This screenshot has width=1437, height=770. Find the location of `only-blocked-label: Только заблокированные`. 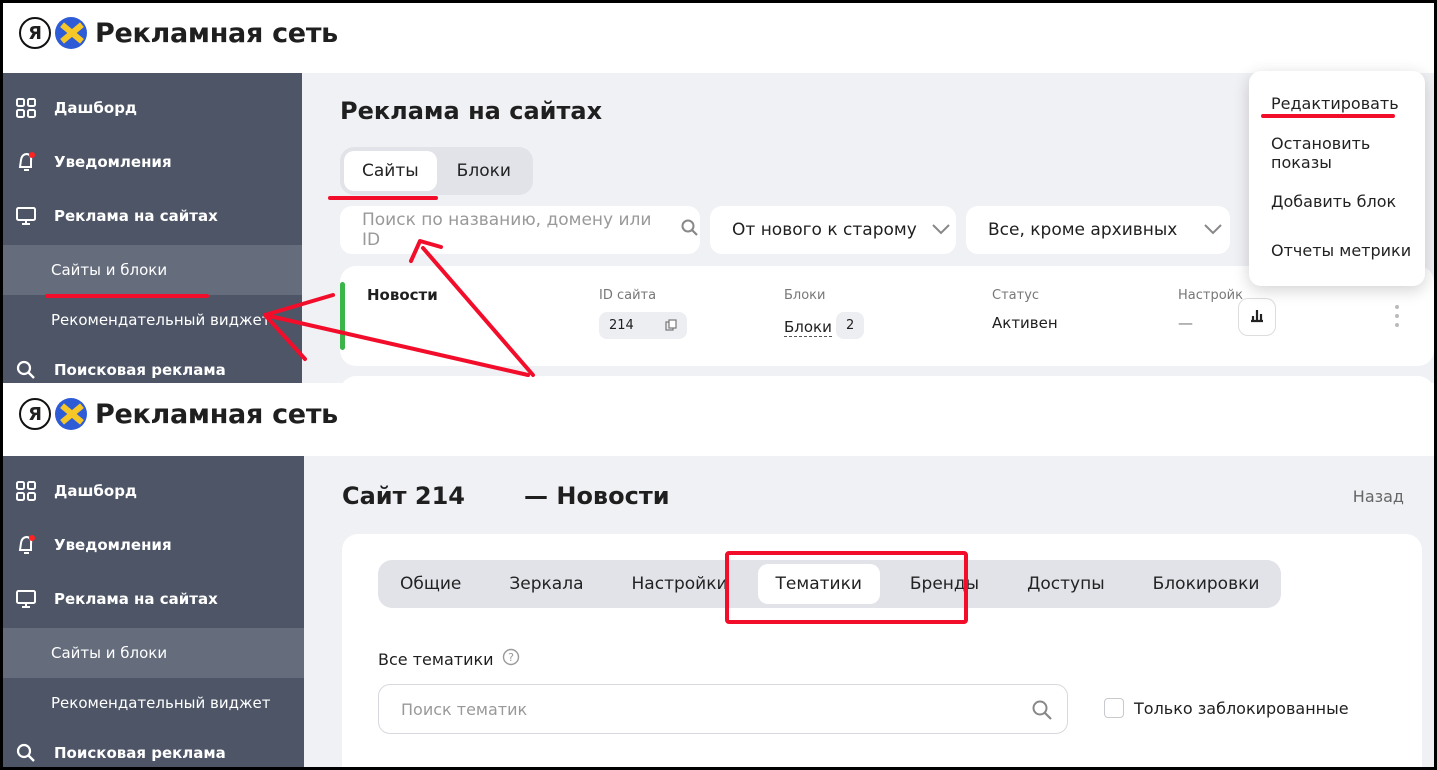

only-blocked-label: Только заблокированные is located at coordinates (1241, 708).